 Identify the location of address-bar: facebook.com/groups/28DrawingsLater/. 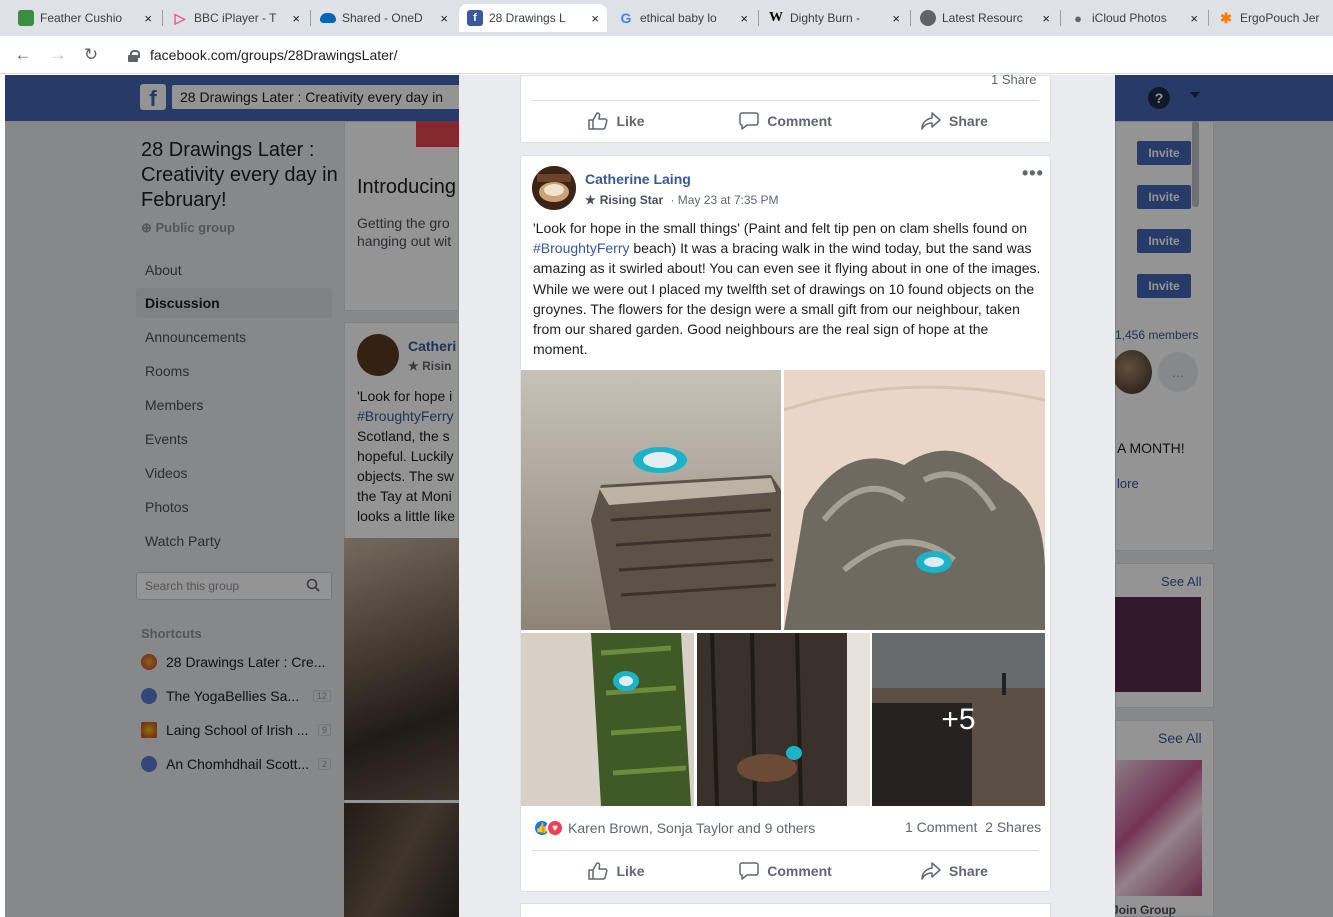
(262, 55).